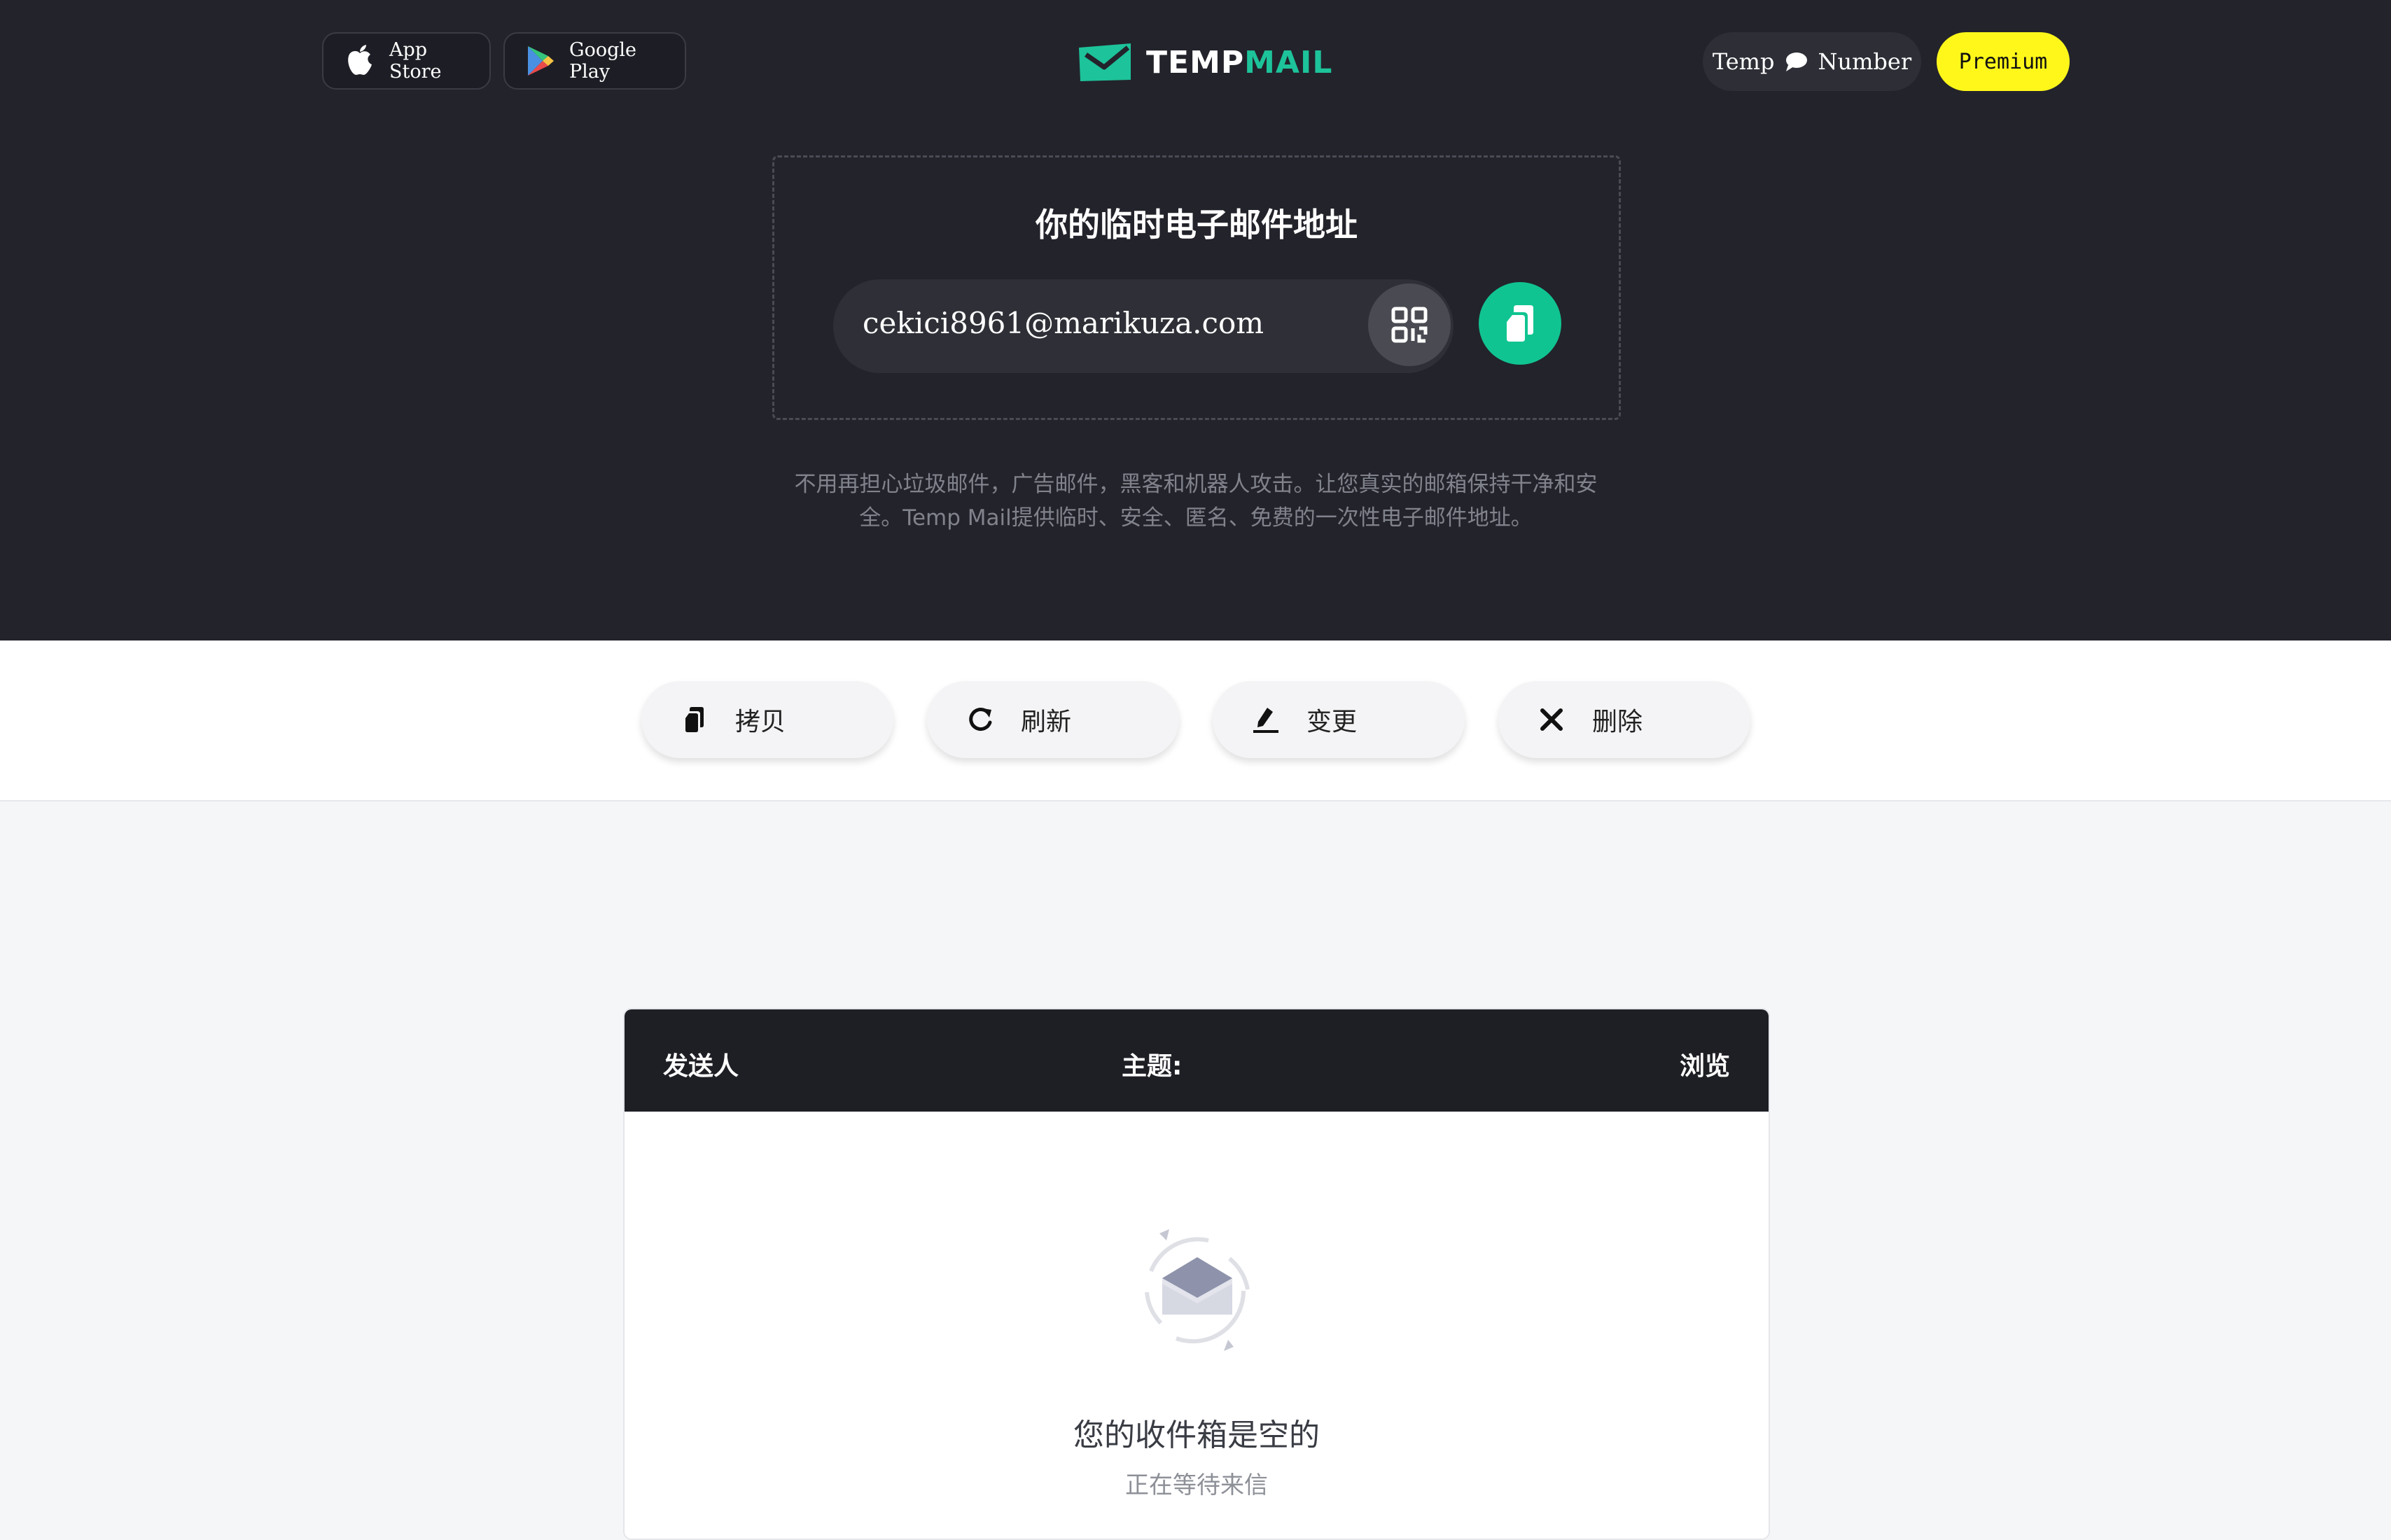 The height and width of the screenshot is (1540, 2391). What do you see at coordinates (1796, 61) in the screenshot?
I see `chat-bubble-icon` at bounding box center [1796, 61].